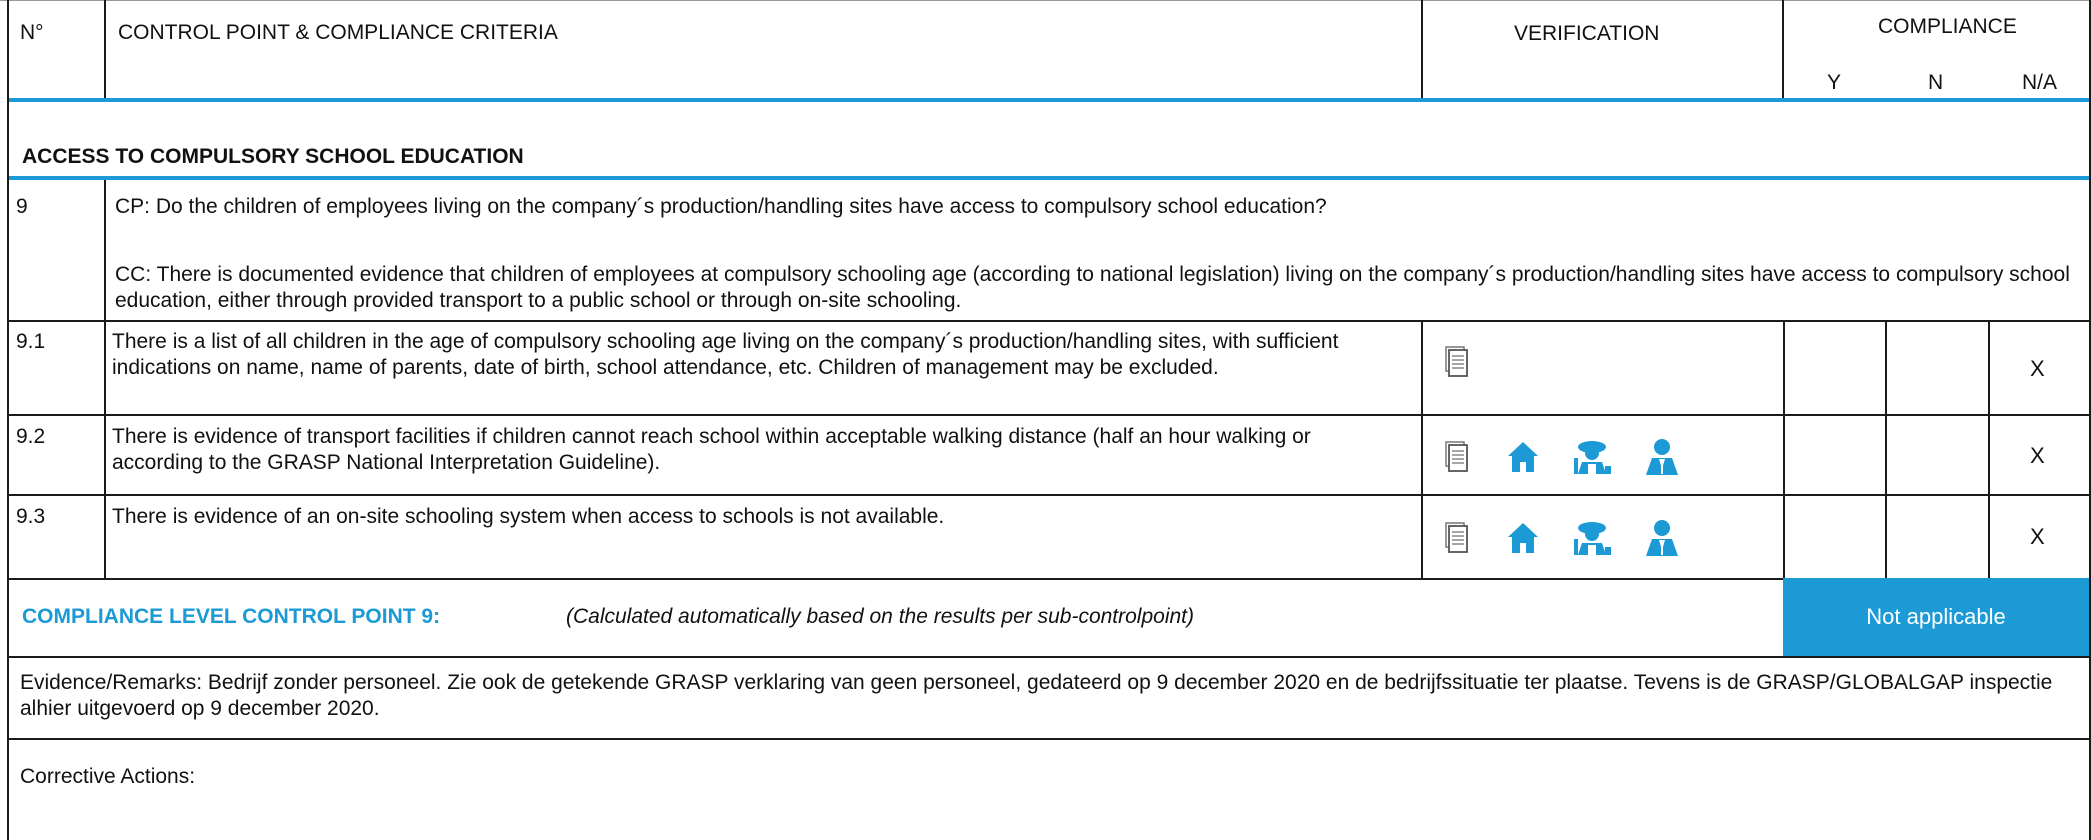 This screenshot has width=2091, height=840. I want to click on header-compliance-na: N/A, so click(2040, 82).